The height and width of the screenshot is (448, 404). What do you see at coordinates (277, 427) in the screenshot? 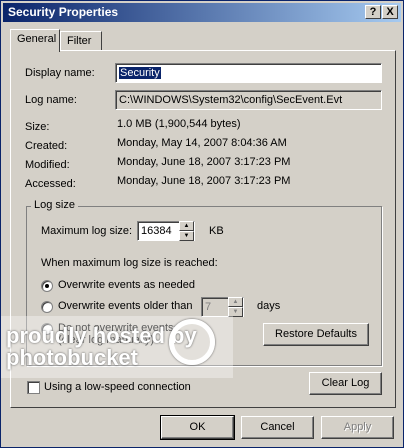
I see `cancel-button: Cancel` at bounding box center [277, 427].